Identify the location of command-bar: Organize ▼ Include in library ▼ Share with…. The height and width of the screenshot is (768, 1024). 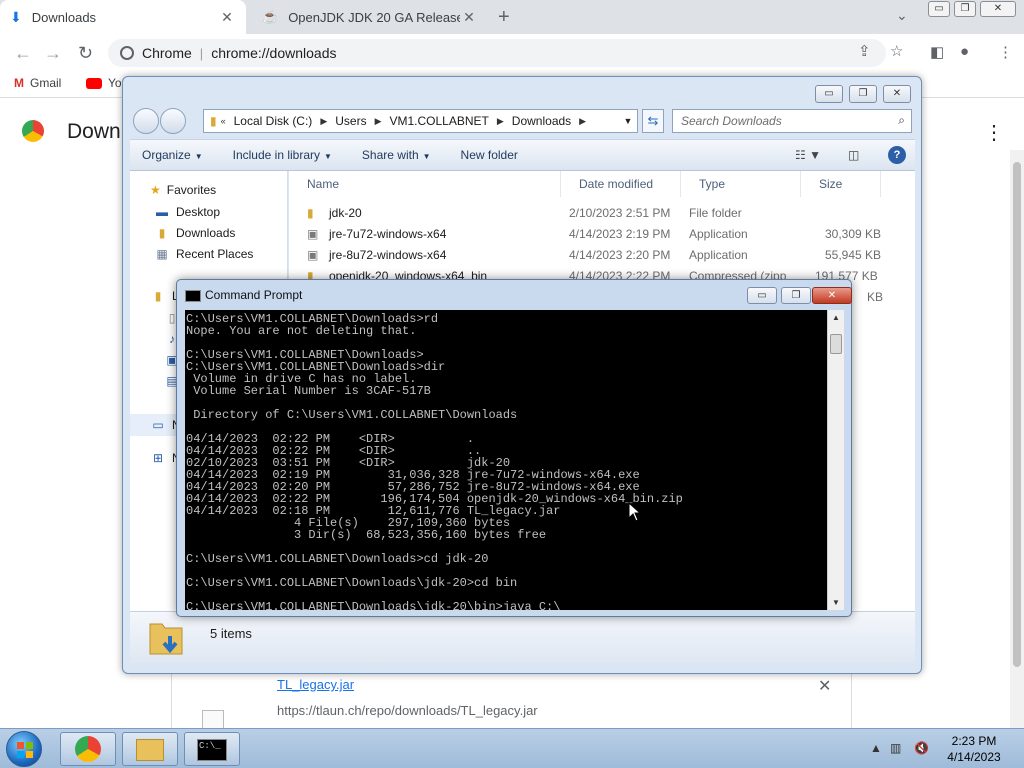
(522, 155).